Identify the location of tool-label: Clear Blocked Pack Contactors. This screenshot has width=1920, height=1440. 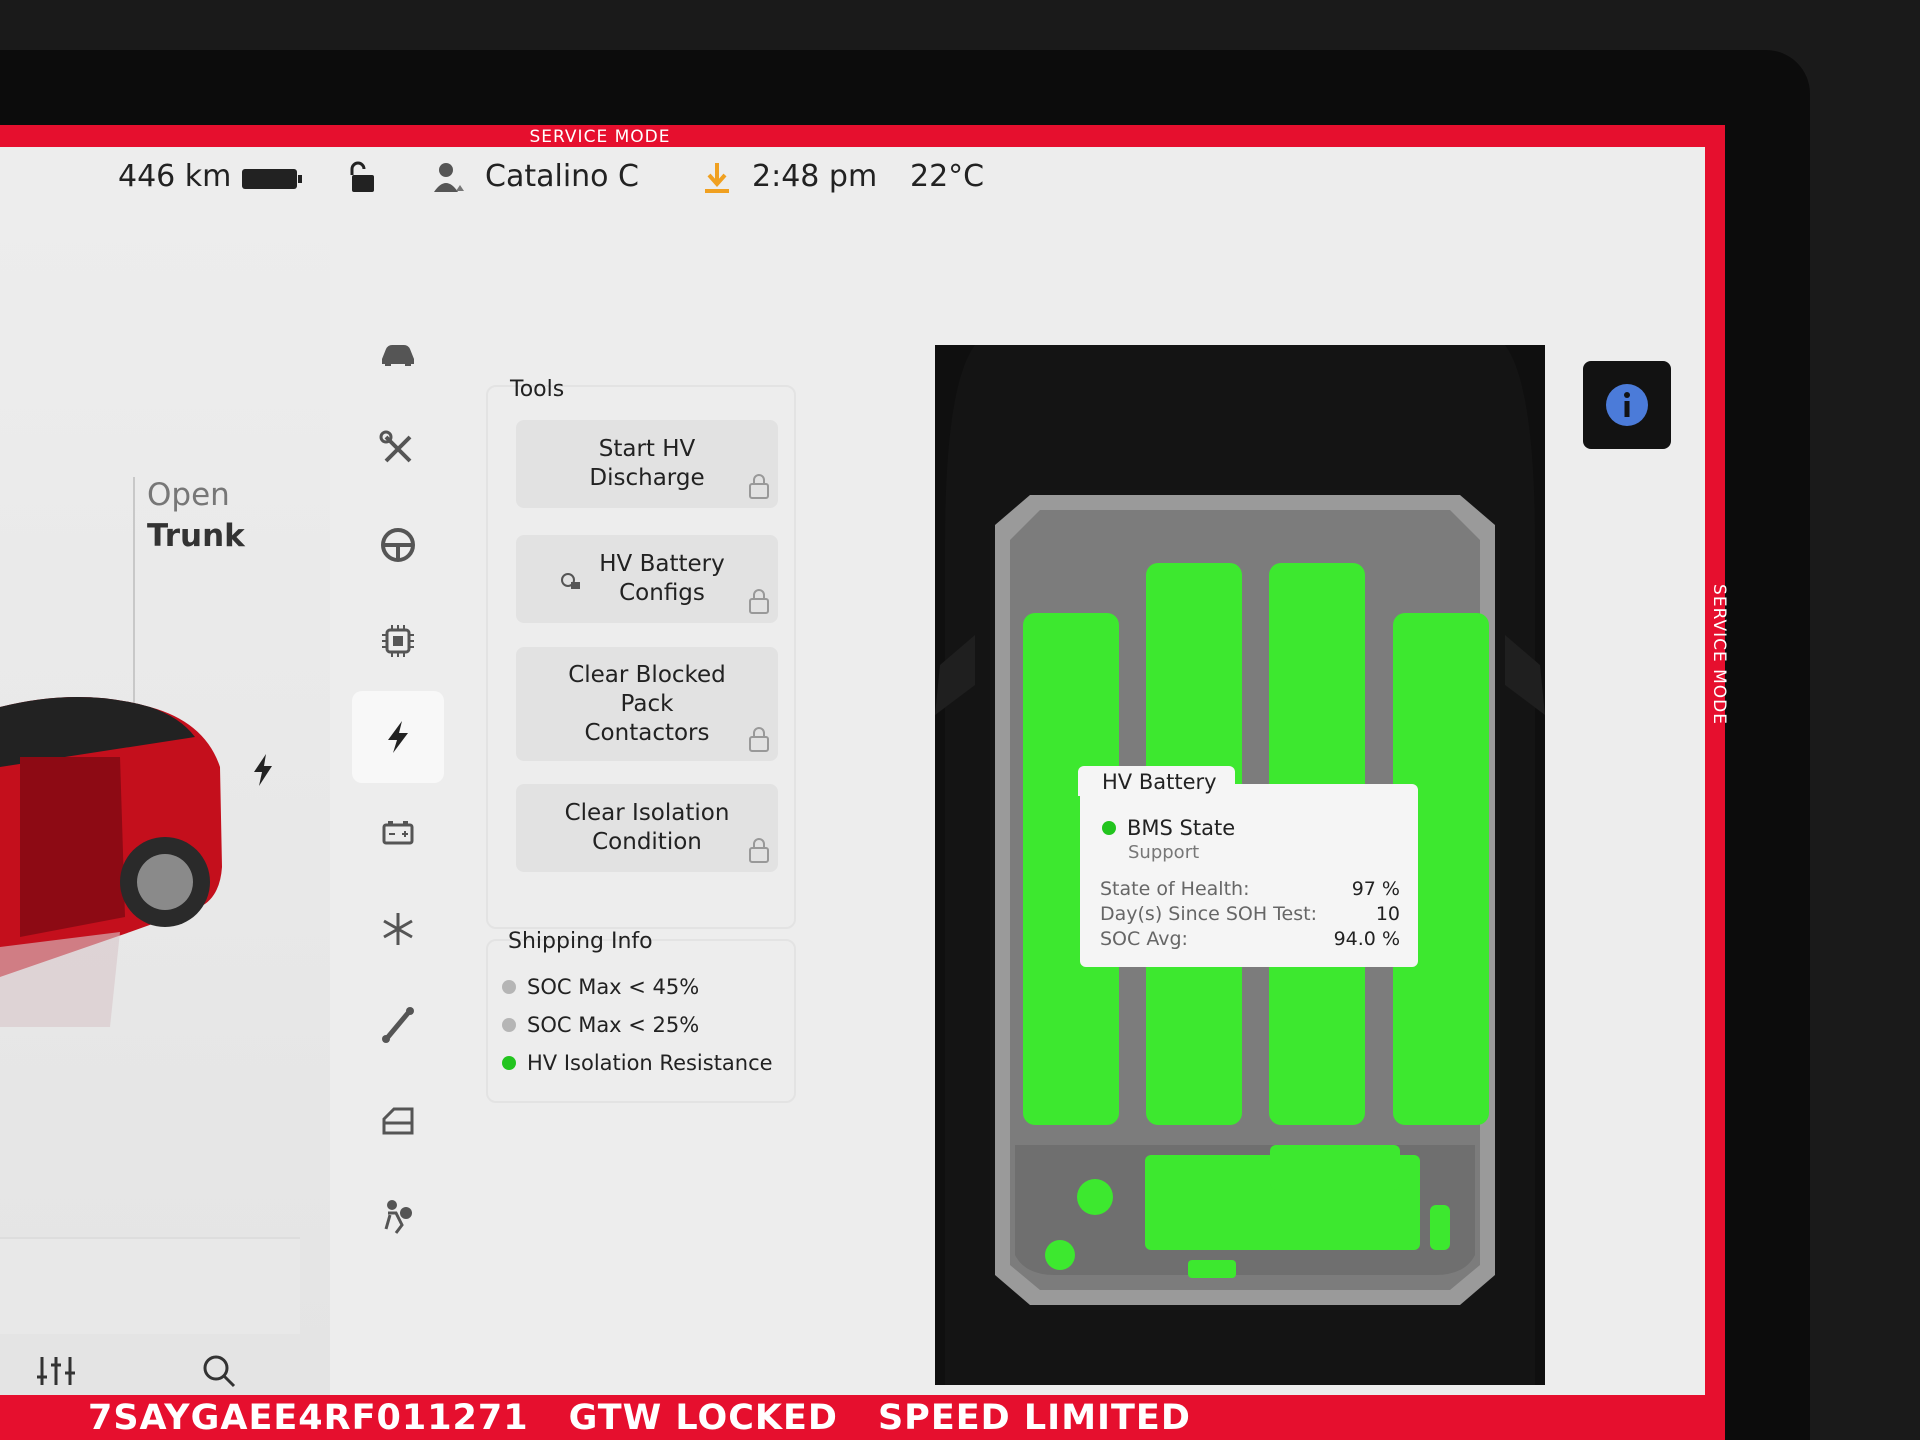
(647, 703).